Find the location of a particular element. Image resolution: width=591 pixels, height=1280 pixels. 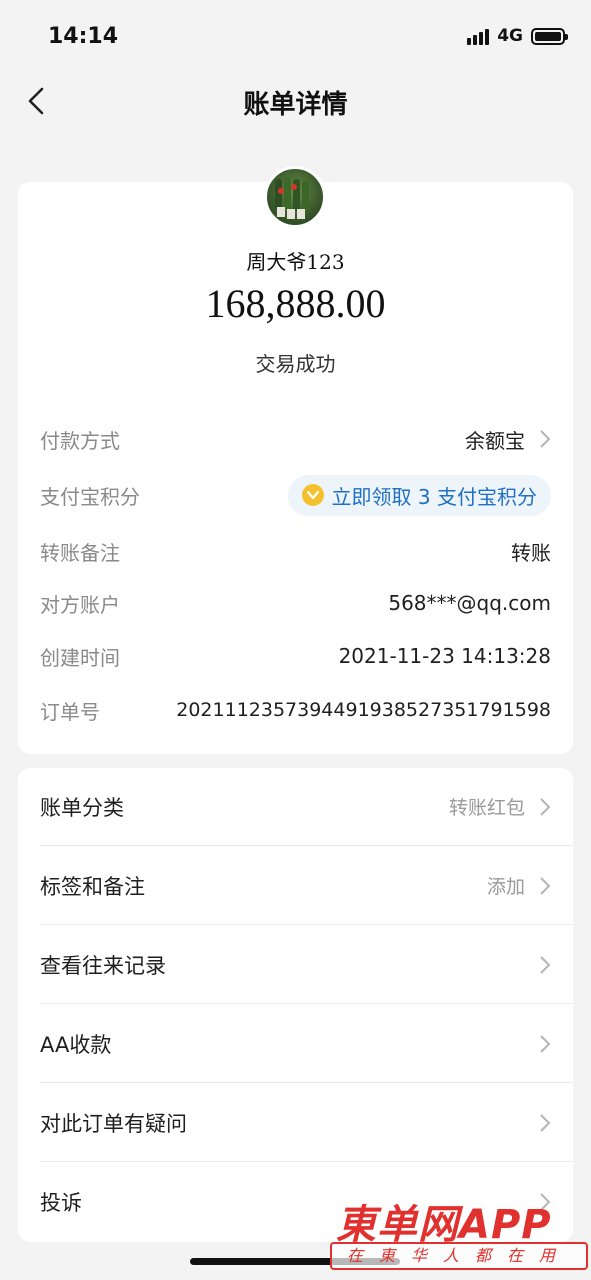

menu-item-label: 账单分类 is located at coordinates (82, 807).